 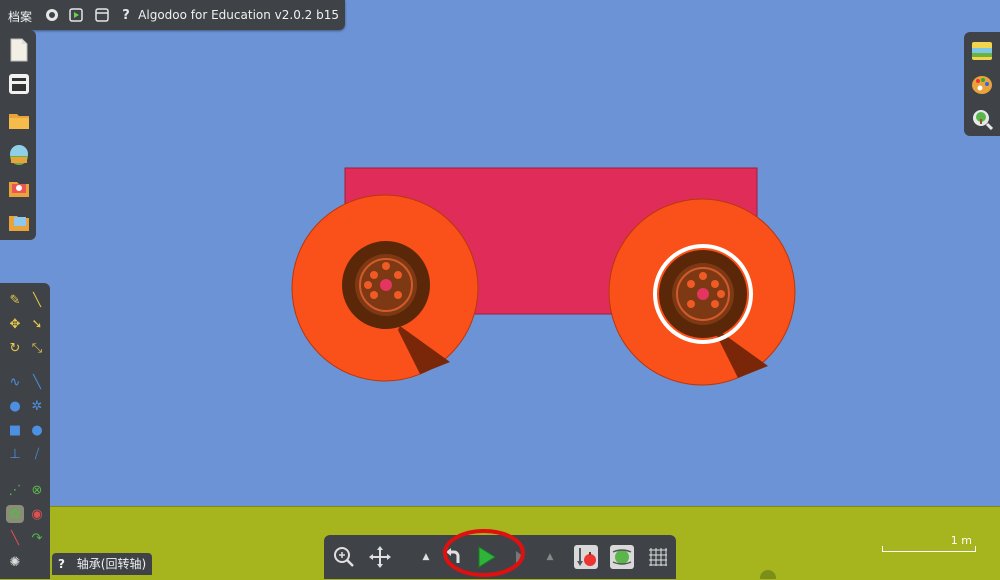 What do you see at coordinates (37, 490) in the screenshot?
I see `fixate-tool: ⊗` at bounding box center [37, 490].